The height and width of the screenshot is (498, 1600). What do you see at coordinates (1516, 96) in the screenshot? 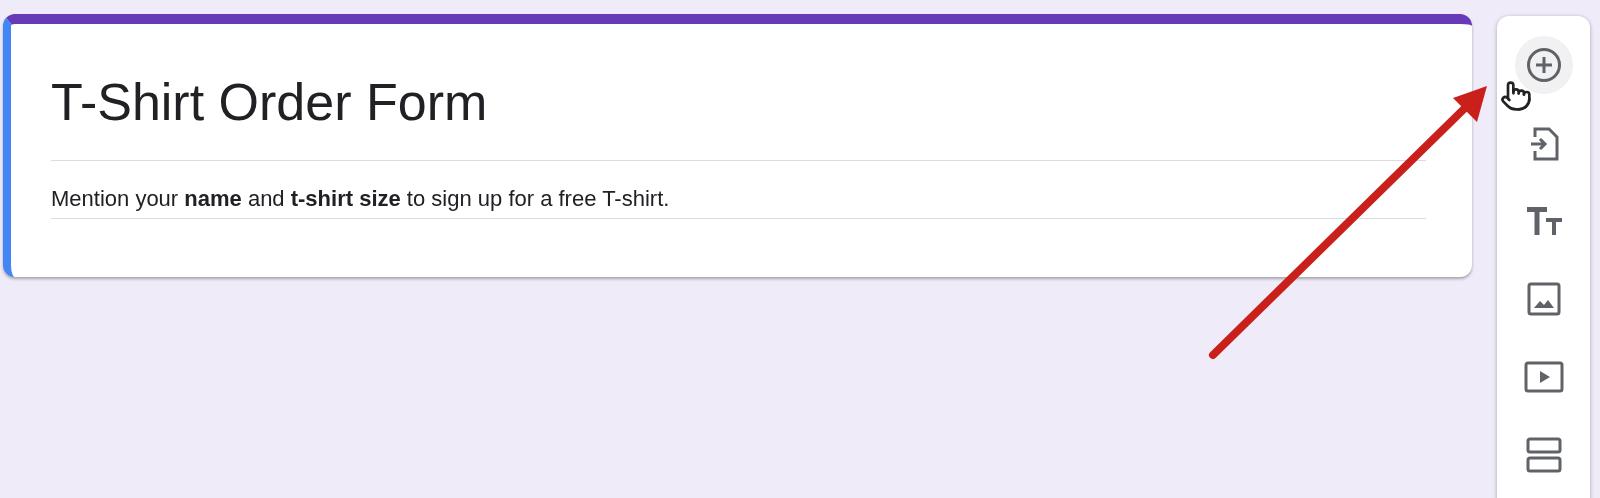
I see `hand-cursor-icon` at bounding box center [1516, 96].